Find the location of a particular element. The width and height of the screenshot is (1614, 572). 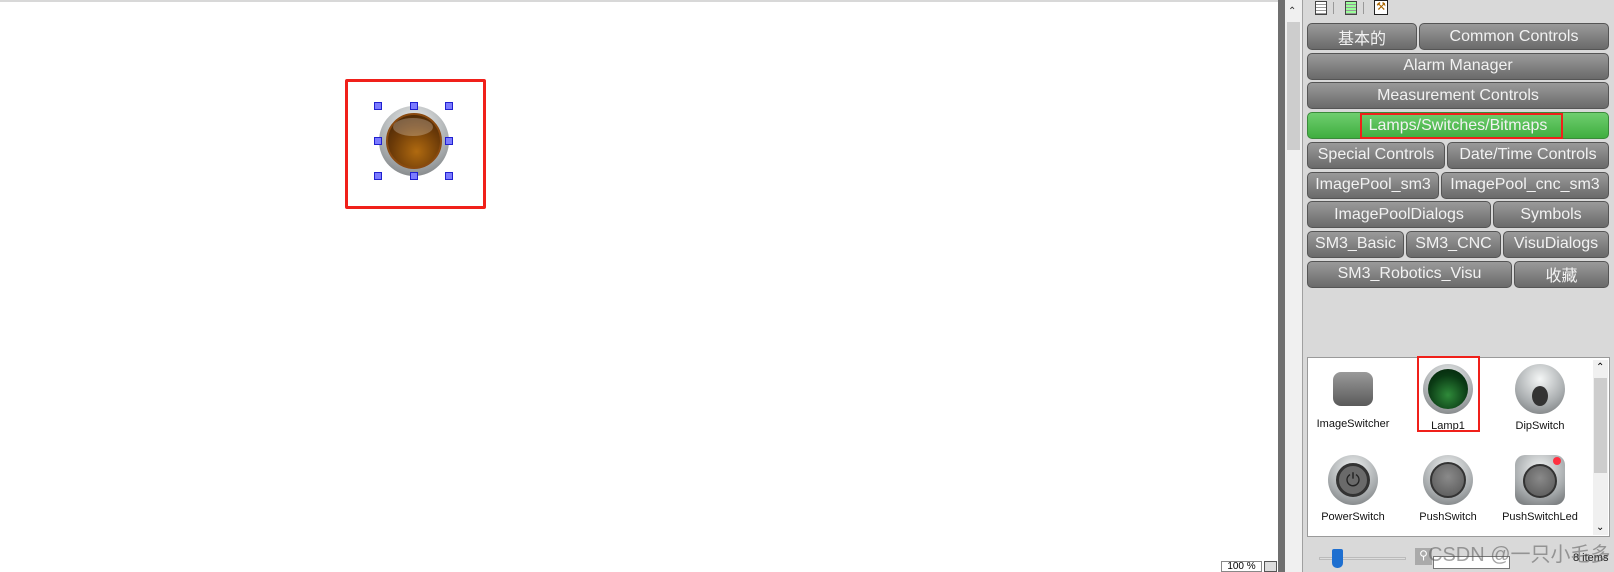

scroll-down-icon: ⌄ is located at coordinates (1600, 527).